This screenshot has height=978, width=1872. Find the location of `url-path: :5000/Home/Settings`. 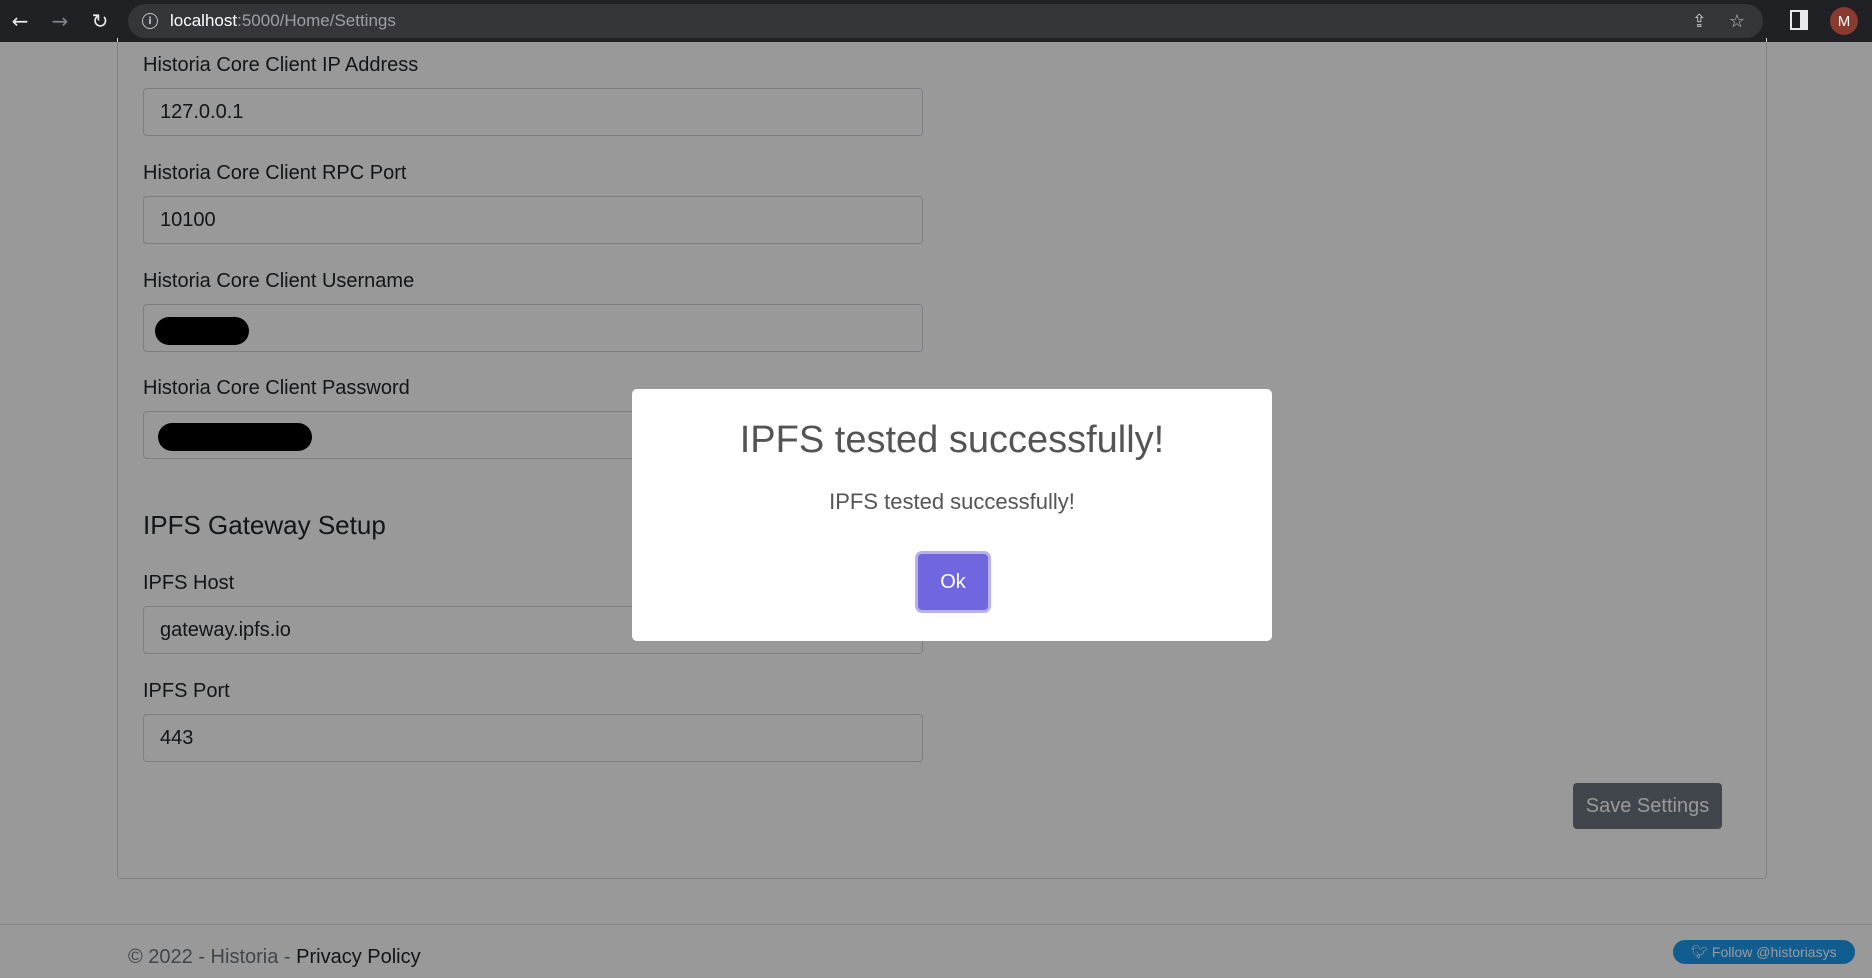

url-path: :5000/Home/Settings is located at coordinates (316, 20).